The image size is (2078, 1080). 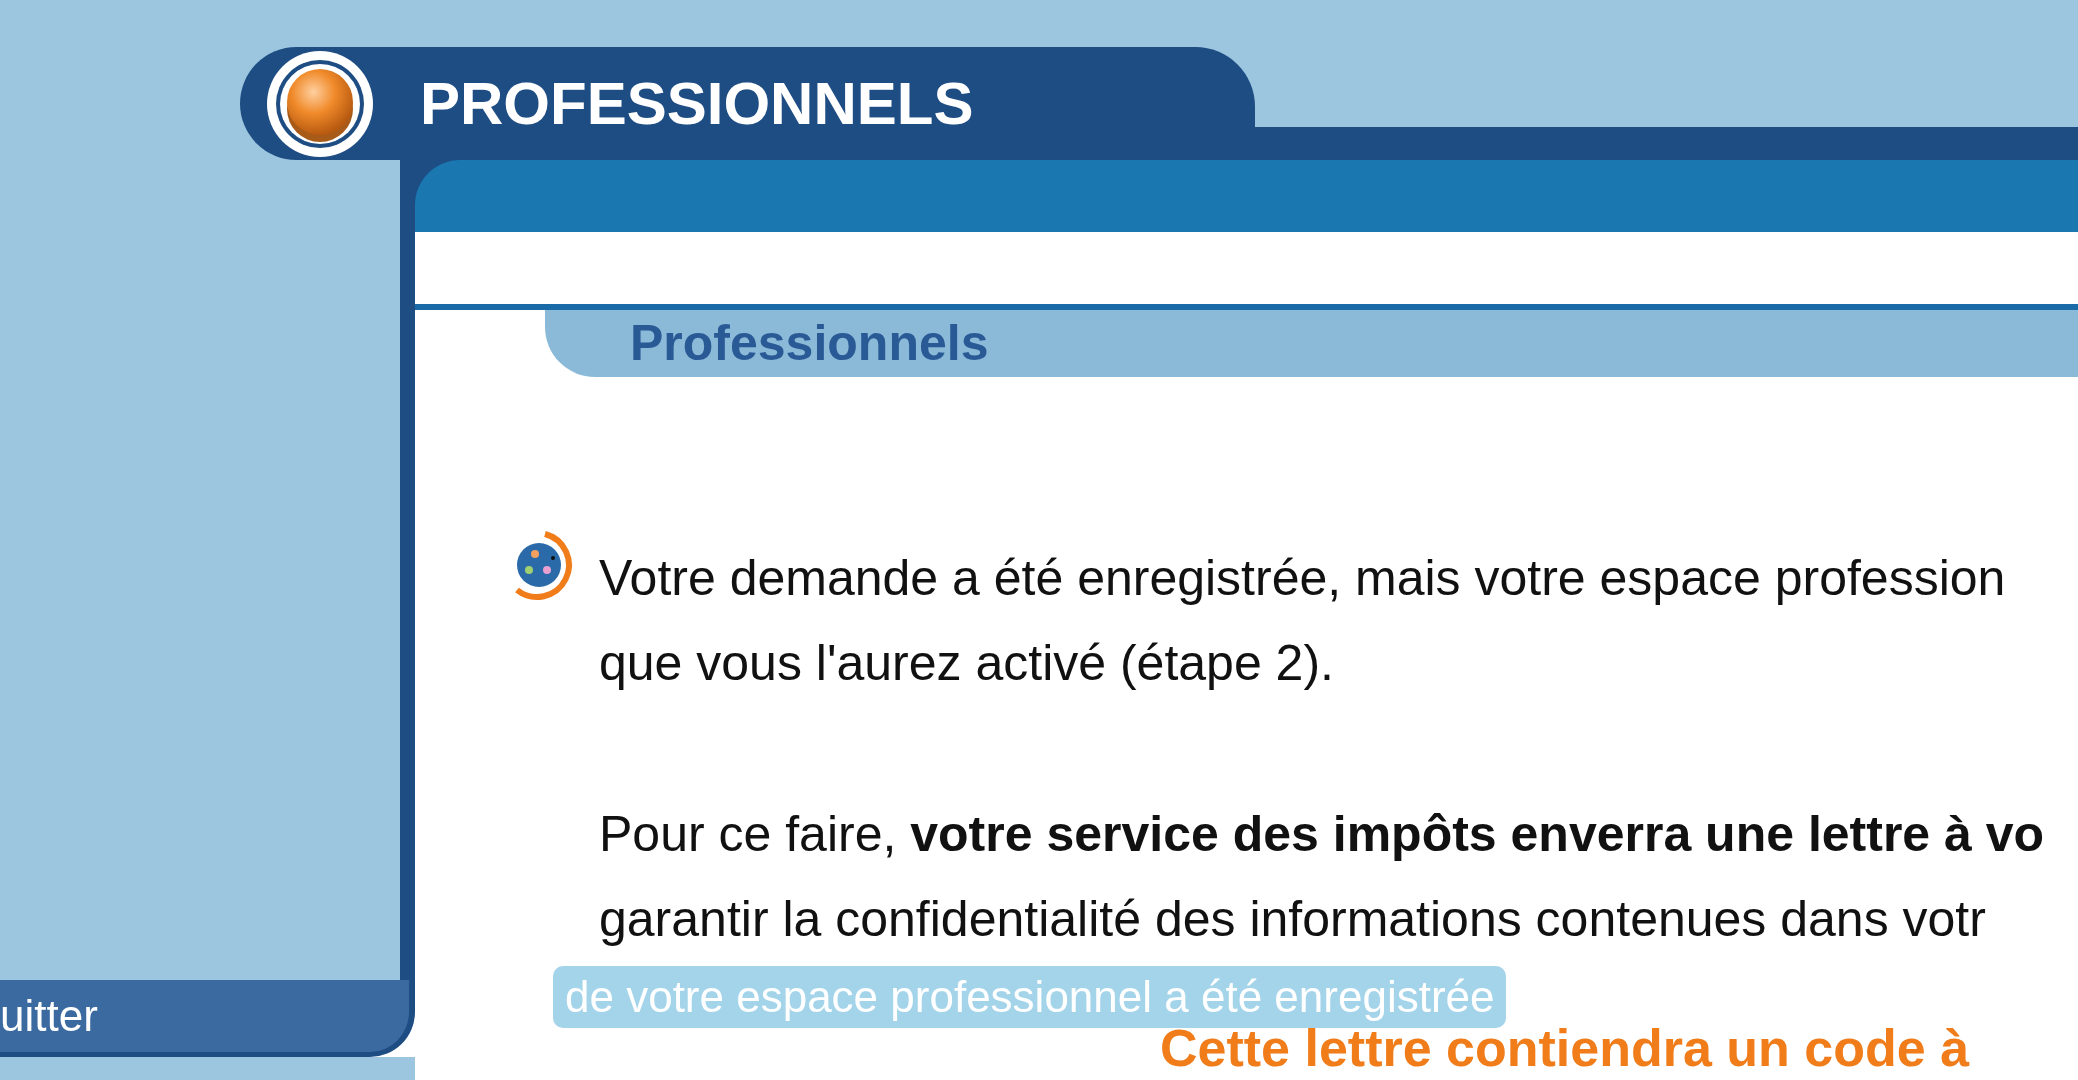 What do you see at coordinates (1311, 343) in the screenshot?
I see `section-heading: Professionnels` at bounding box center [1311, 343].